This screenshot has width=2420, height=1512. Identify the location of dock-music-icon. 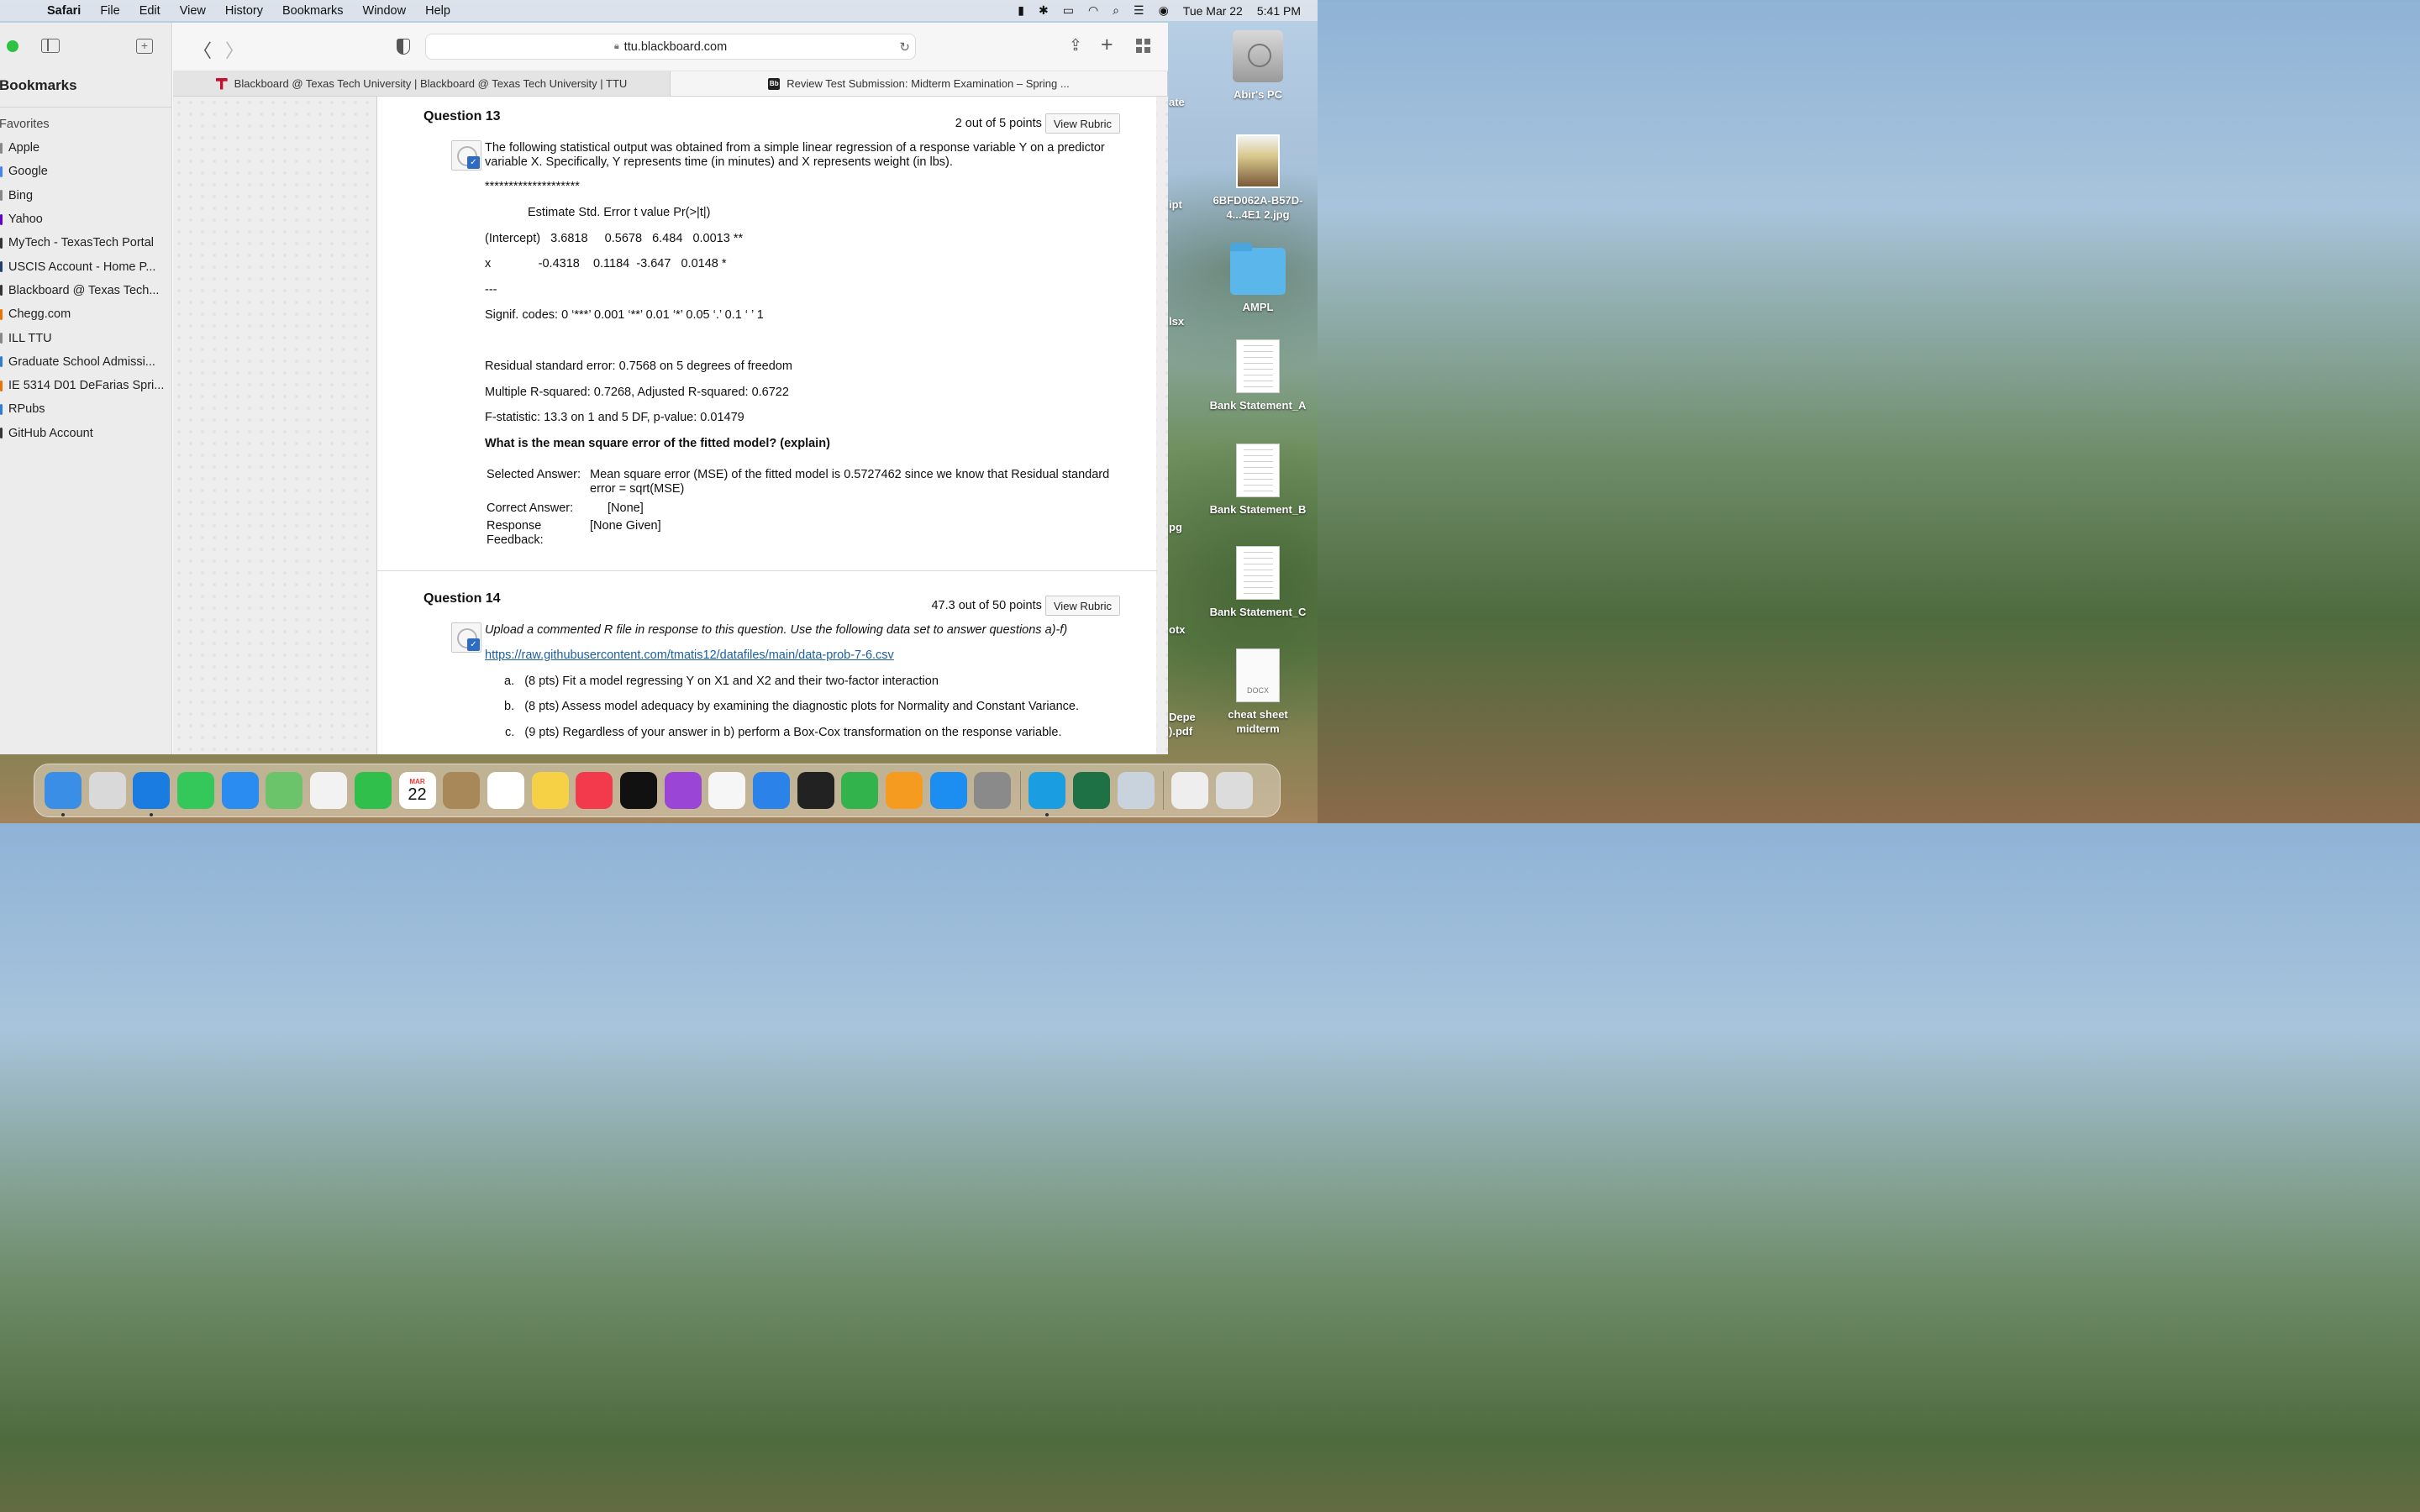
(594, 790).